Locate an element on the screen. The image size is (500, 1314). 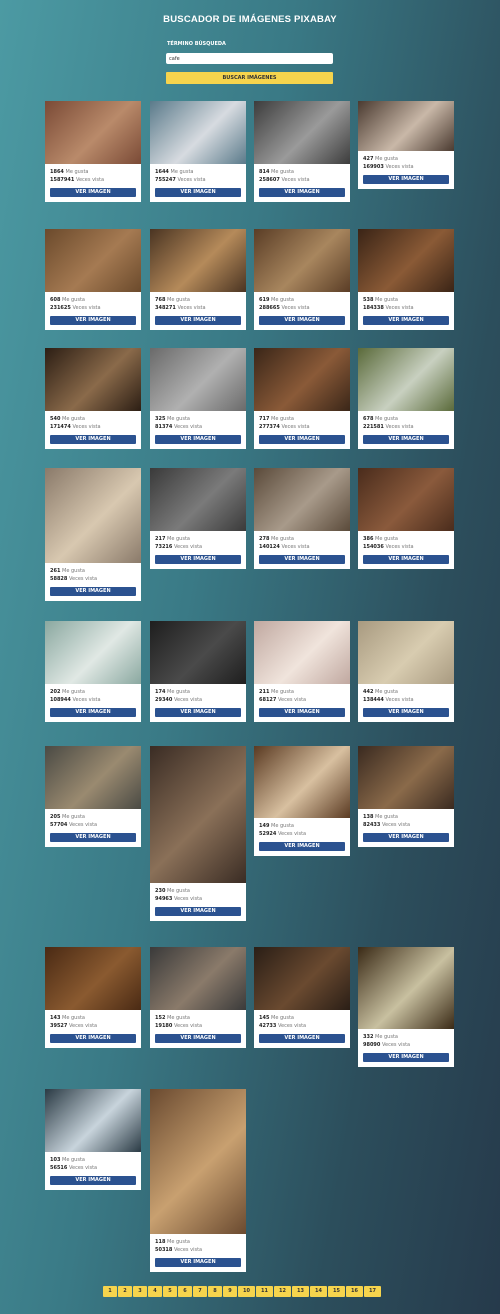
page-button: 17 is located at coordinates (372, 1291).